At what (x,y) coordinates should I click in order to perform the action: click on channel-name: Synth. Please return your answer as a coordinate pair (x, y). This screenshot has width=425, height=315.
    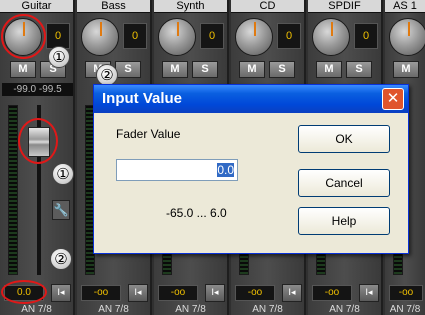
    Looking at the image, I should click on (190, 6).